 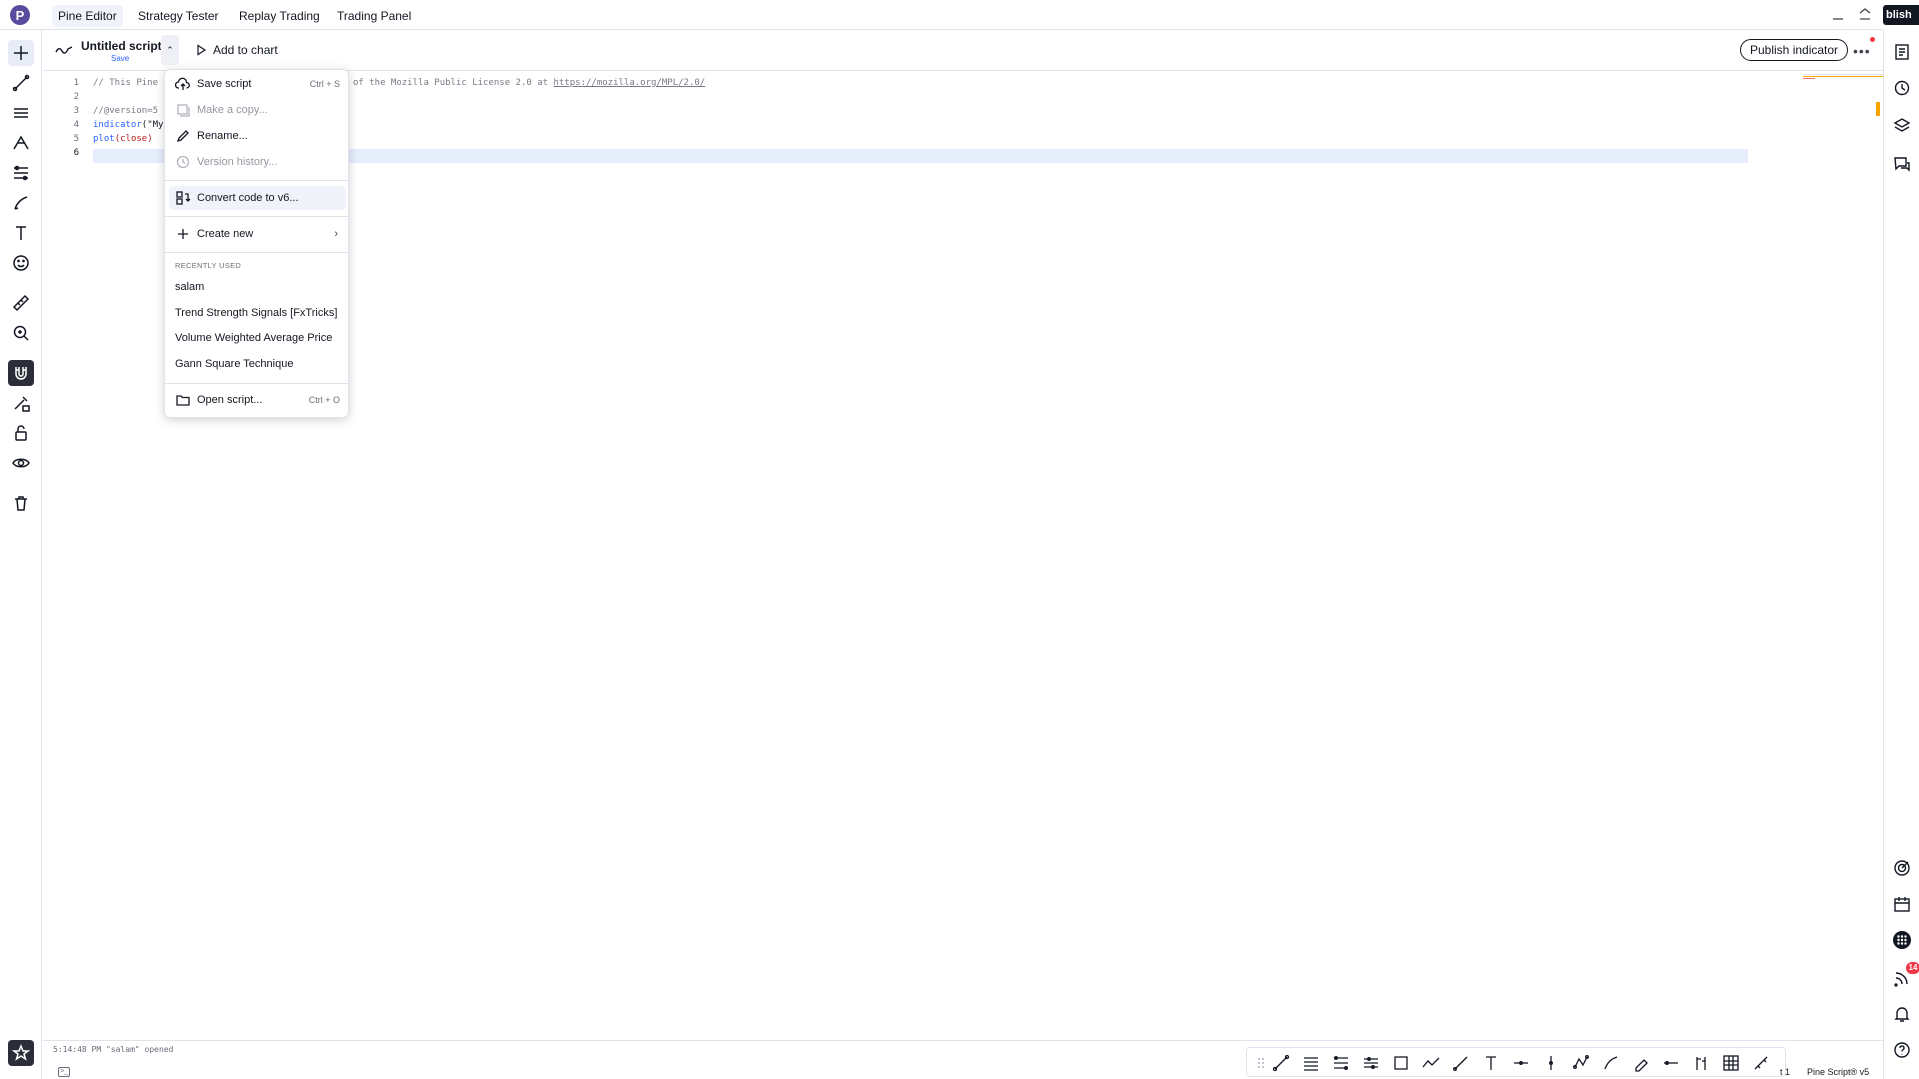 I want to click on alerts-clock-icon, so click(x=1902, y=88).